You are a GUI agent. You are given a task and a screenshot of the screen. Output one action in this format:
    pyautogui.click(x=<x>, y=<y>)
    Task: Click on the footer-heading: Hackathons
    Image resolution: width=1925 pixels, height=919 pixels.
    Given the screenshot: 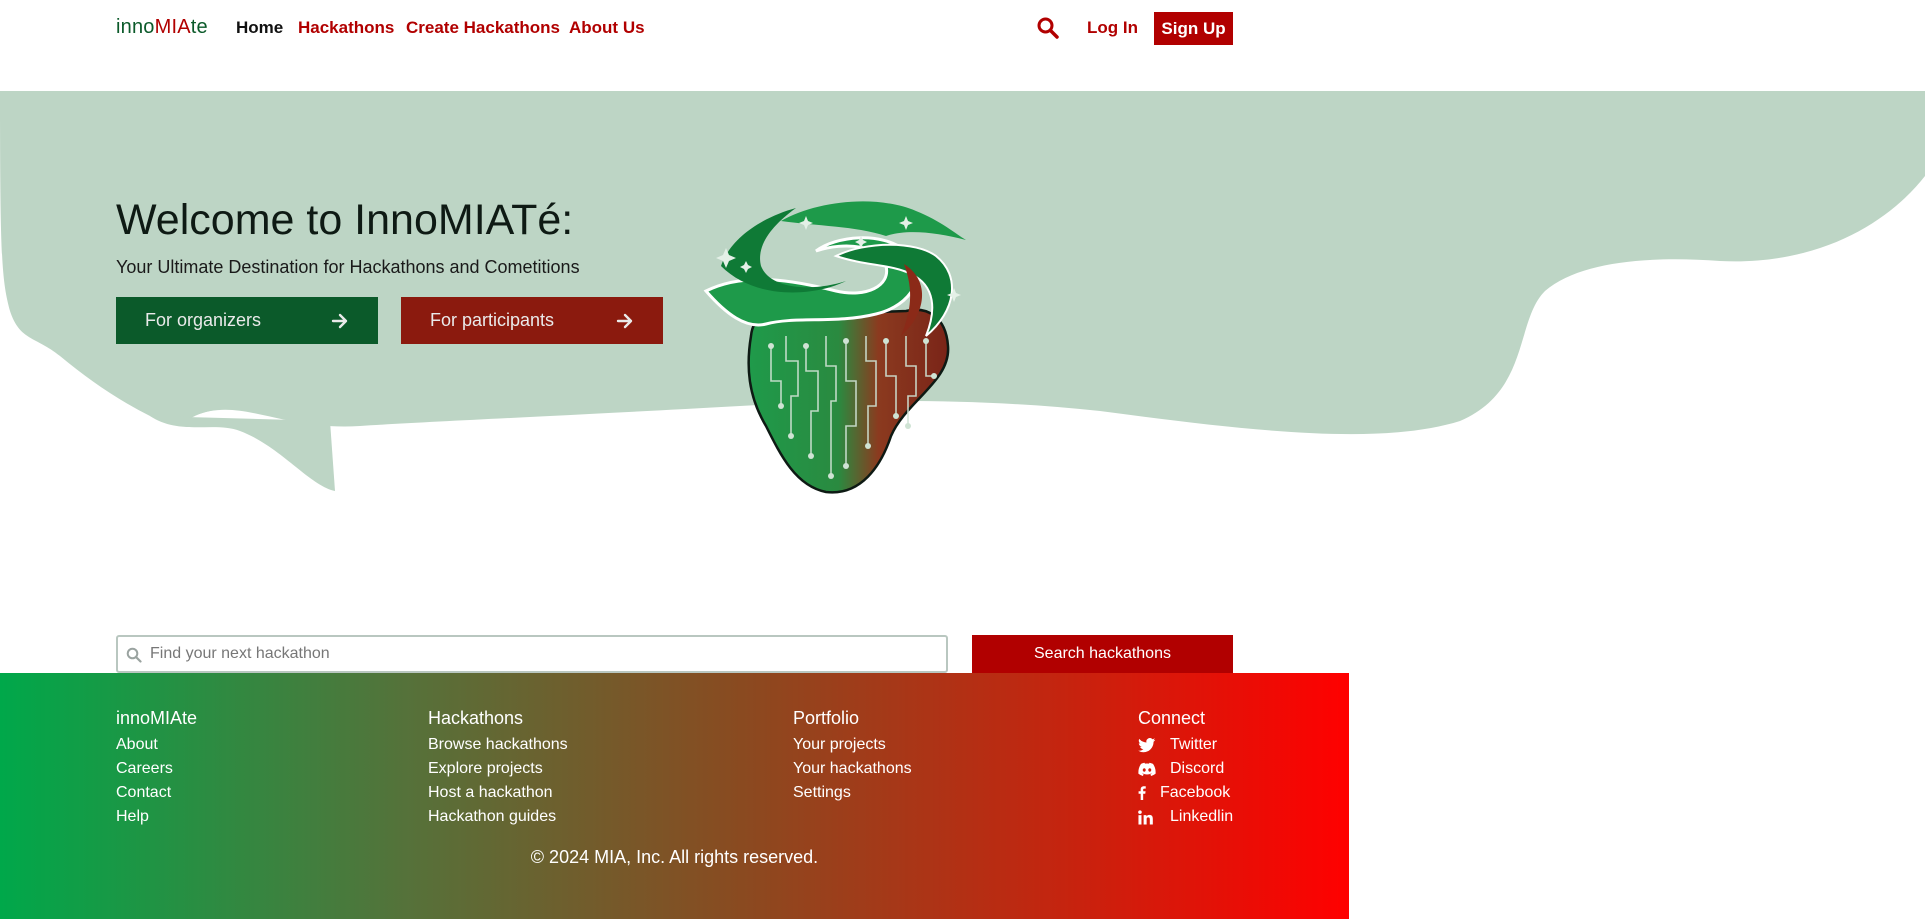 What is the action you would take?
    pyautogui.click(x=476, y=718)
    